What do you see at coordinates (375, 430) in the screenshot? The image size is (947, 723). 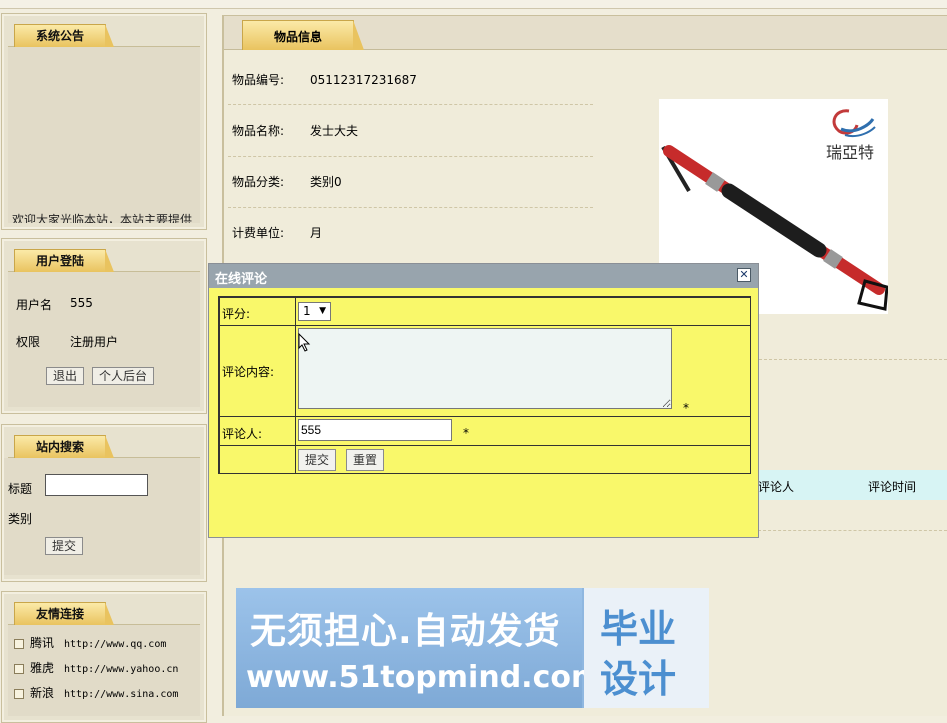 I see `author-input` at bounding box center [375, 430].